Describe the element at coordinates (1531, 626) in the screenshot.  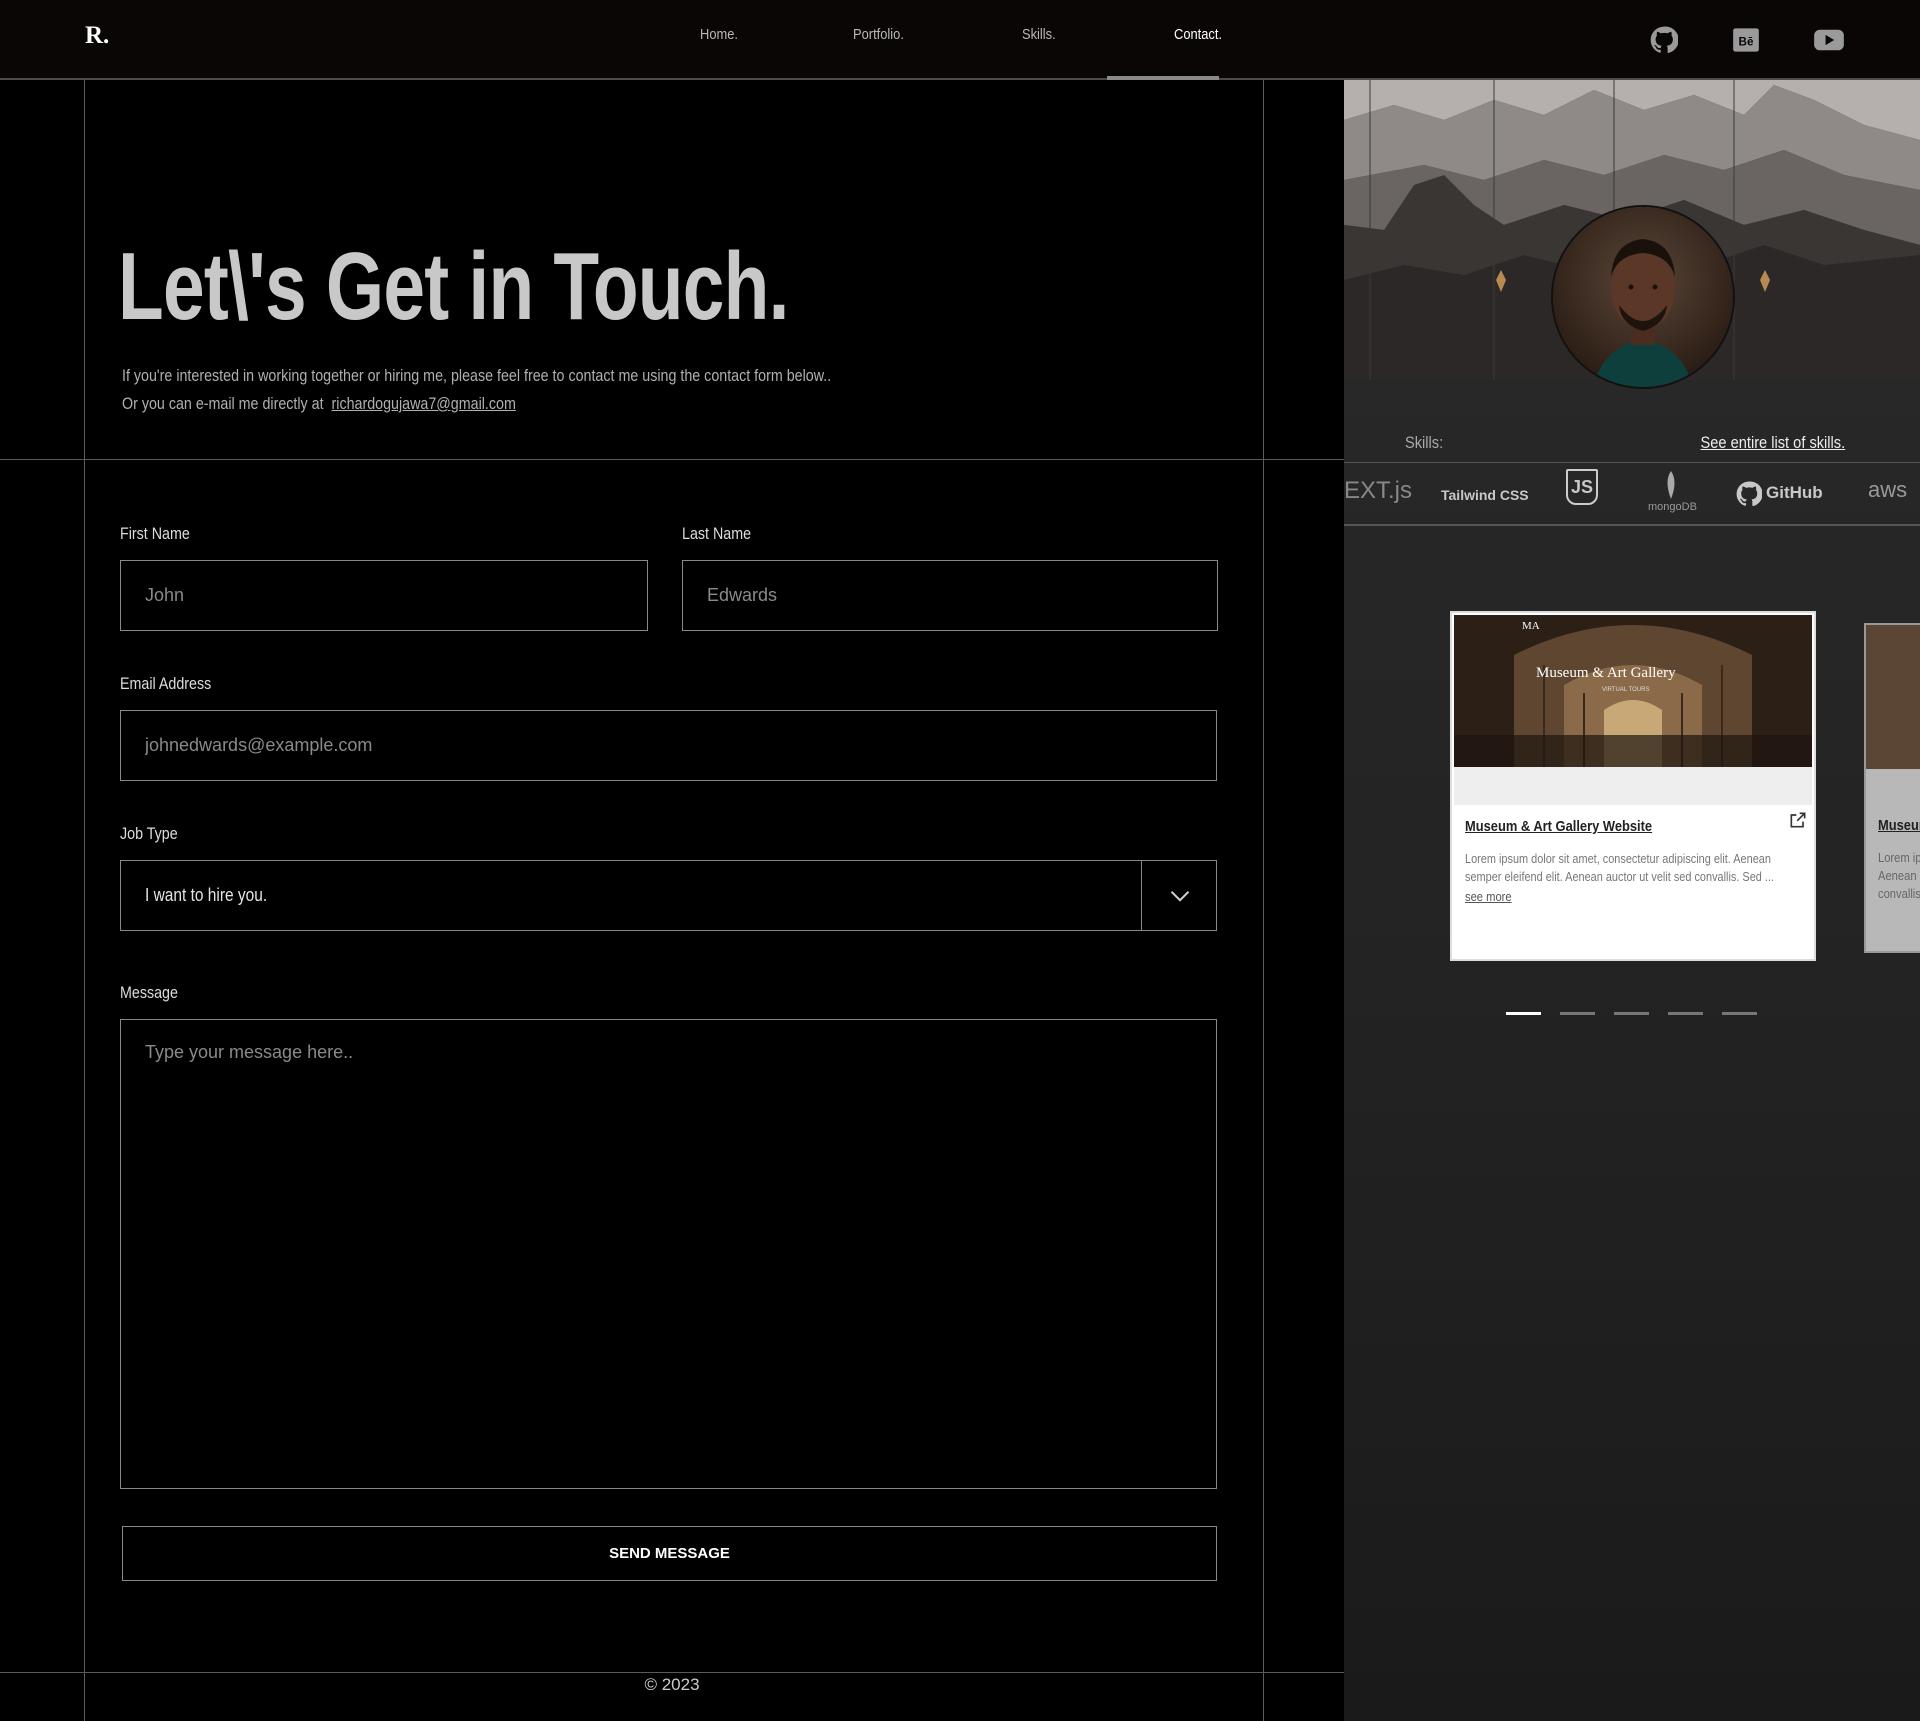
I see `thumbnail-logo: MA` at that location.